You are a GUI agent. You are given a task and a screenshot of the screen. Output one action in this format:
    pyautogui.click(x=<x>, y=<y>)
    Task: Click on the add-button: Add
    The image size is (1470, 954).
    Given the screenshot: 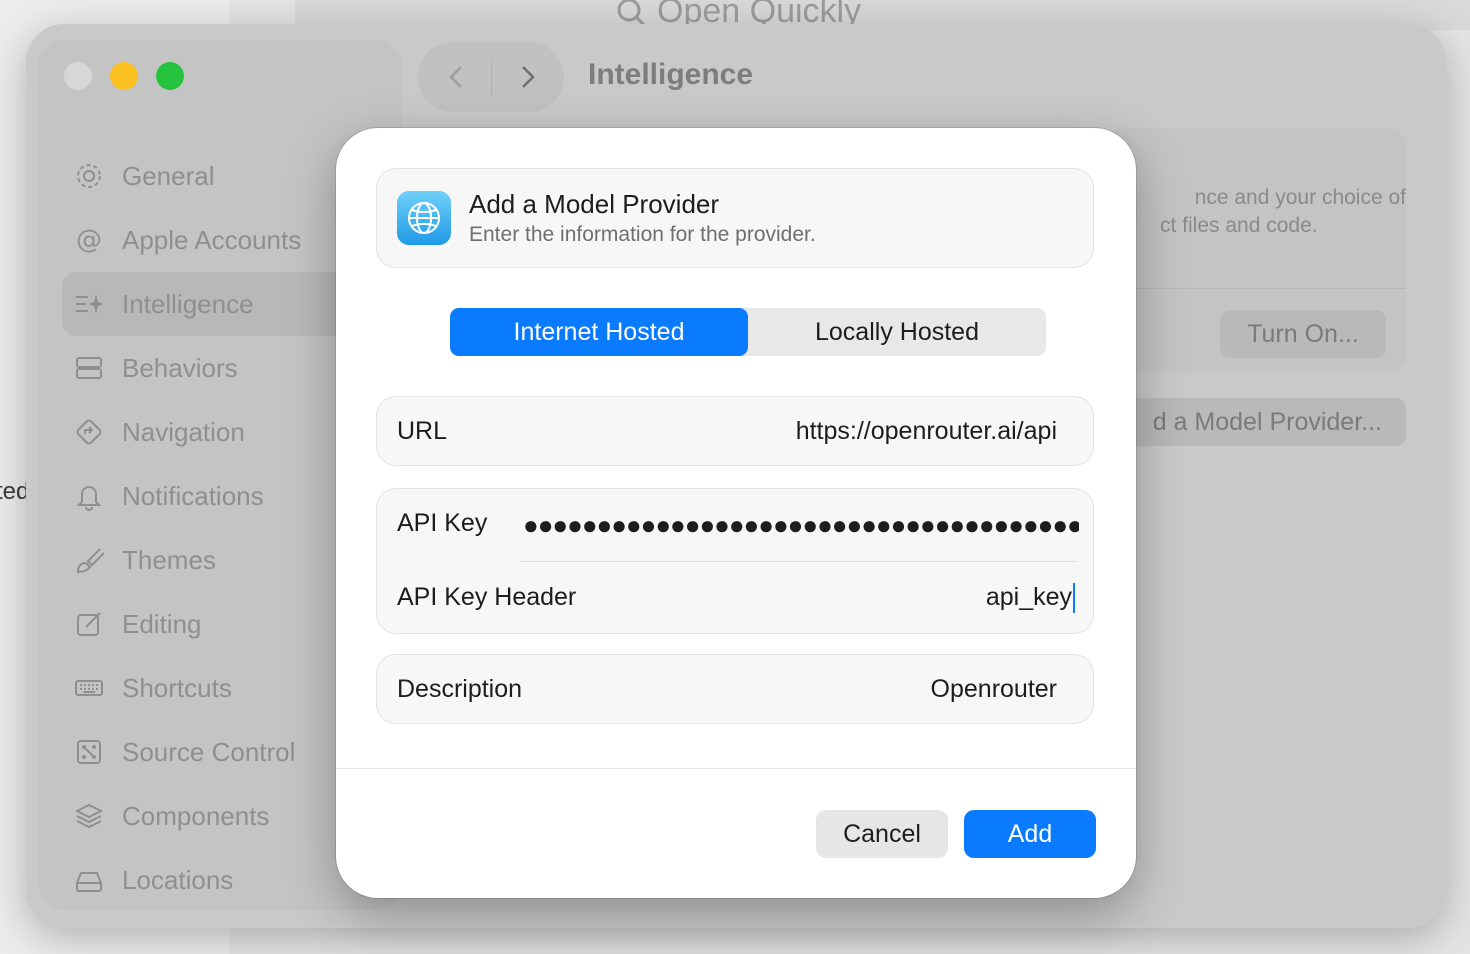 What is the action you would take?
    pyautogui.click(x=1030, y=834)
    